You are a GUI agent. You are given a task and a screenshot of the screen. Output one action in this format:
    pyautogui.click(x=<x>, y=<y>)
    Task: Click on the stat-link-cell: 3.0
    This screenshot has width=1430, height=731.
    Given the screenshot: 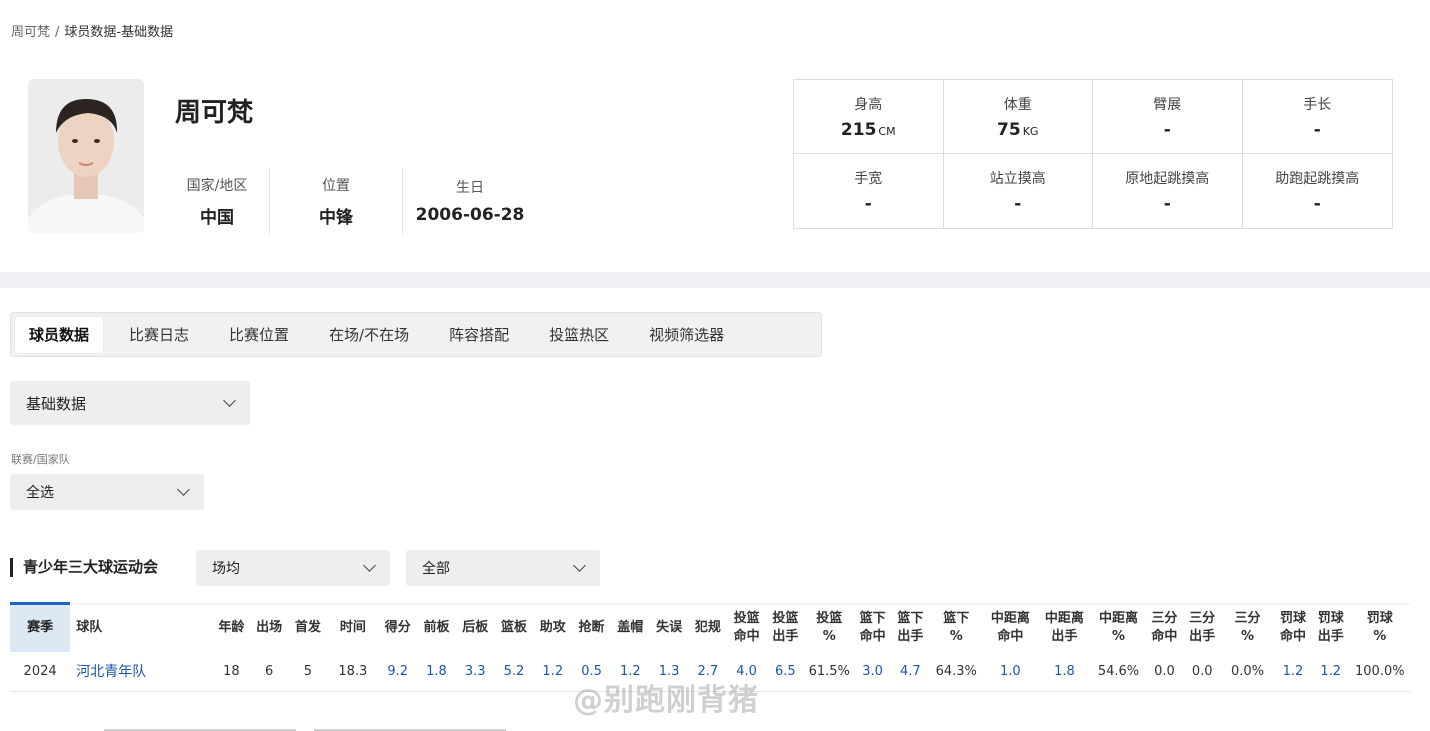 What is the action you would take?
    pyautogui.click(x=872, y=671)
    